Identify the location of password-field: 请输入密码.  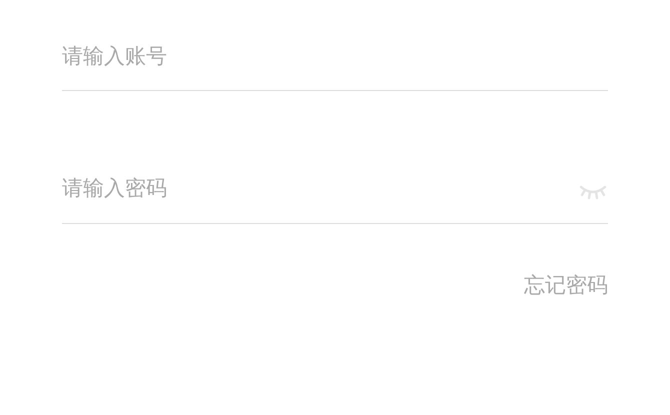
(320, 188).